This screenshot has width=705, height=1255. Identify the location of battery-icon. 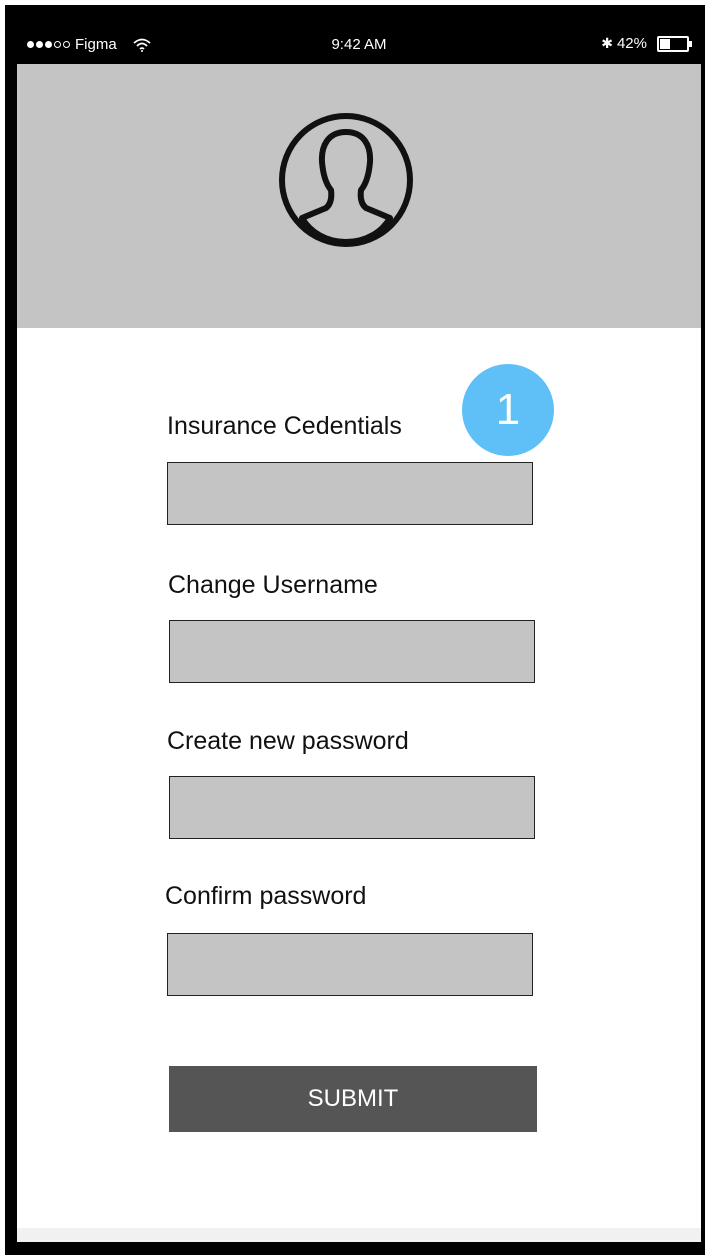
(674, 43).